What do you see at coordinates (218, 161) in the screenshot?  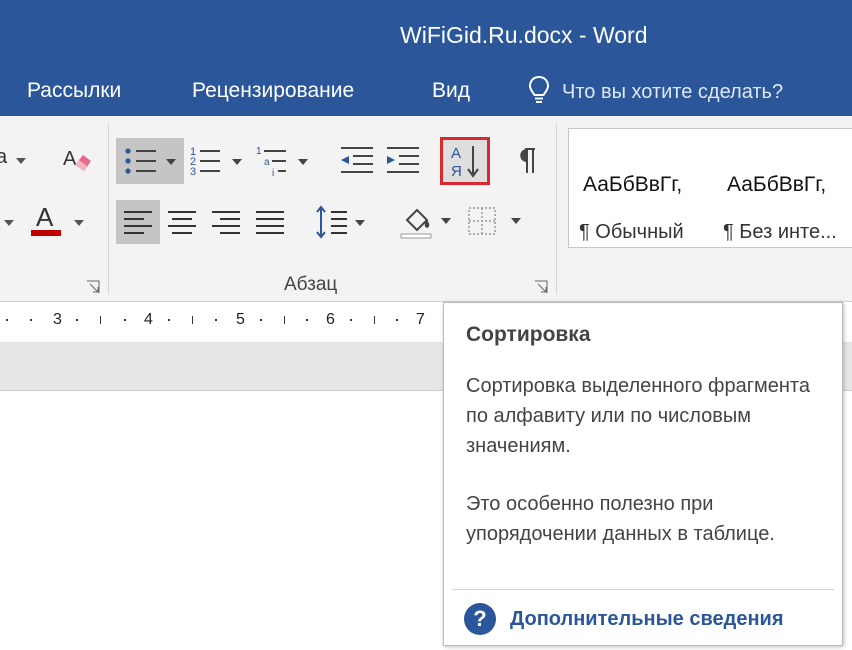 I see `numbering-button: 1 2 3` at bounding box center [218, 161].